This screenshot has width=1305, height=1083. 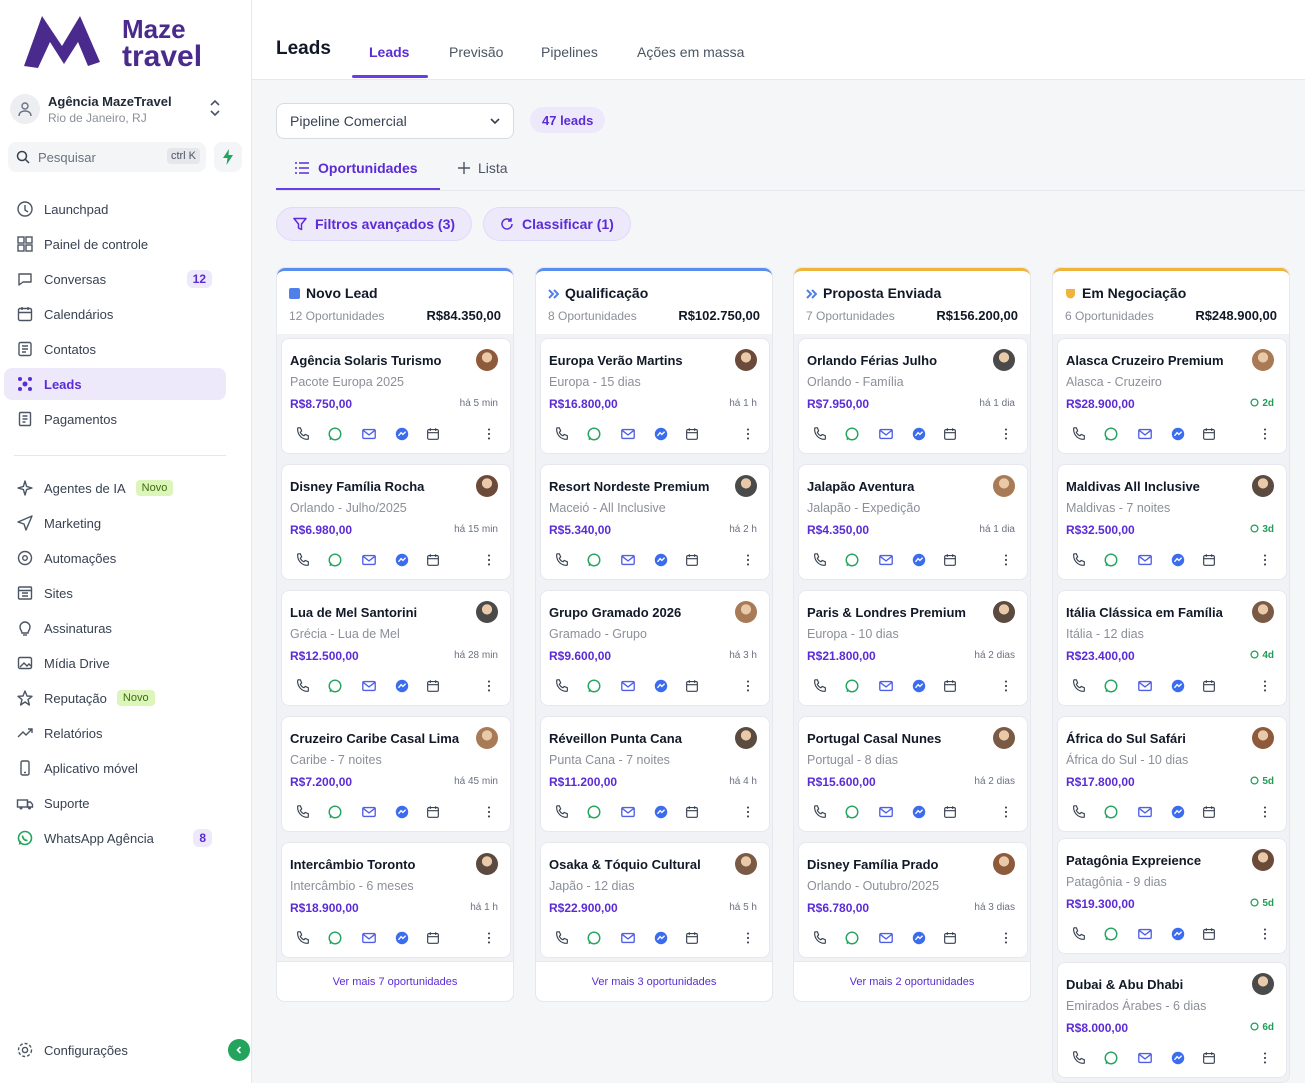 I want to click on collapse-sidebar-button, so click(x=239, y=1050).